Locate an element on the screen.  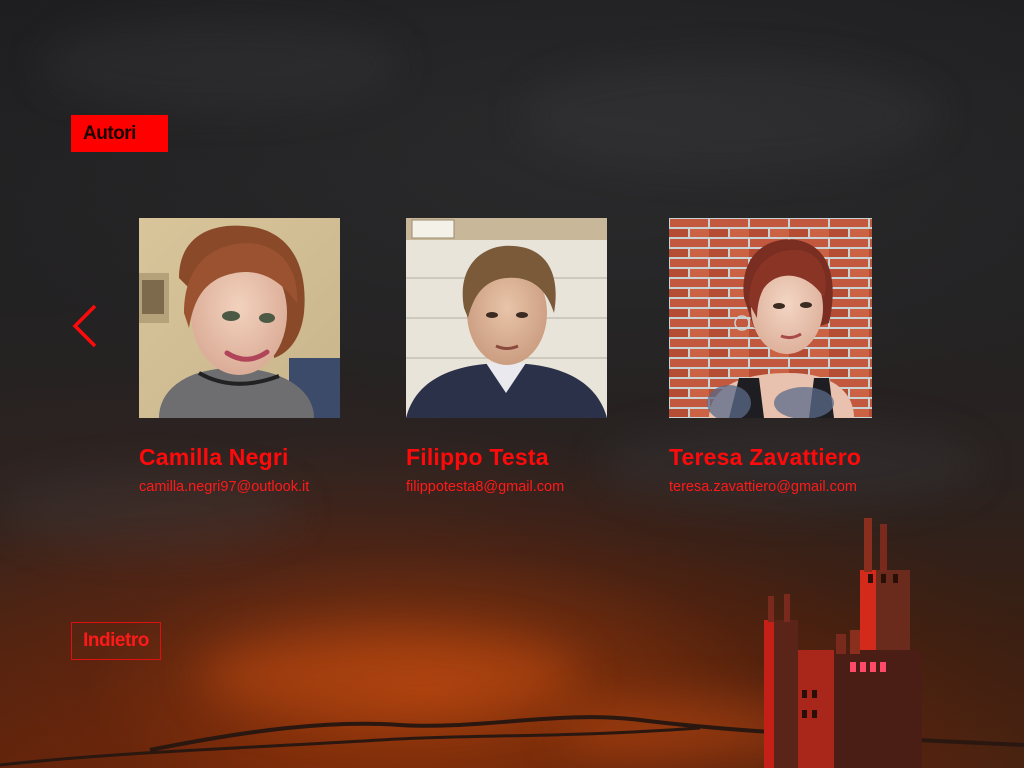
author-email: teresa.zavattiero@gmail.com is located at coordinates (789, 487).